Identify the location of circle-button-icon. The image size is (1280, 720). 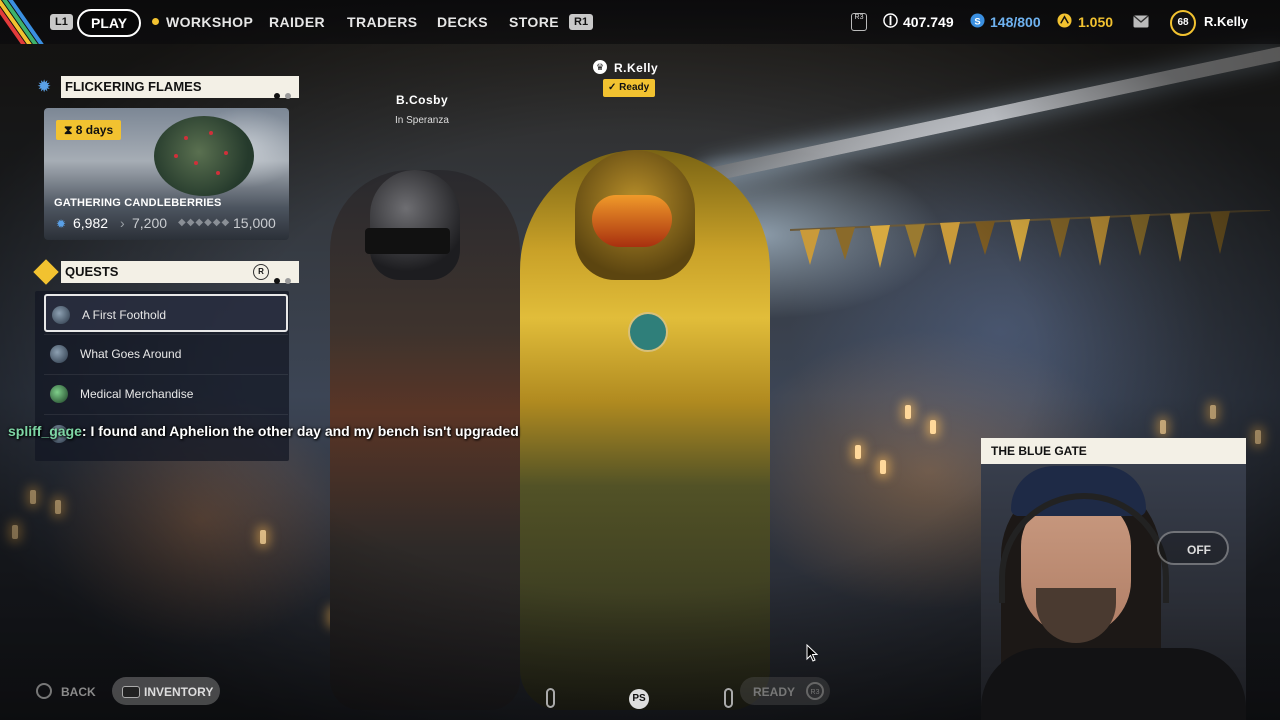
(44, 691).